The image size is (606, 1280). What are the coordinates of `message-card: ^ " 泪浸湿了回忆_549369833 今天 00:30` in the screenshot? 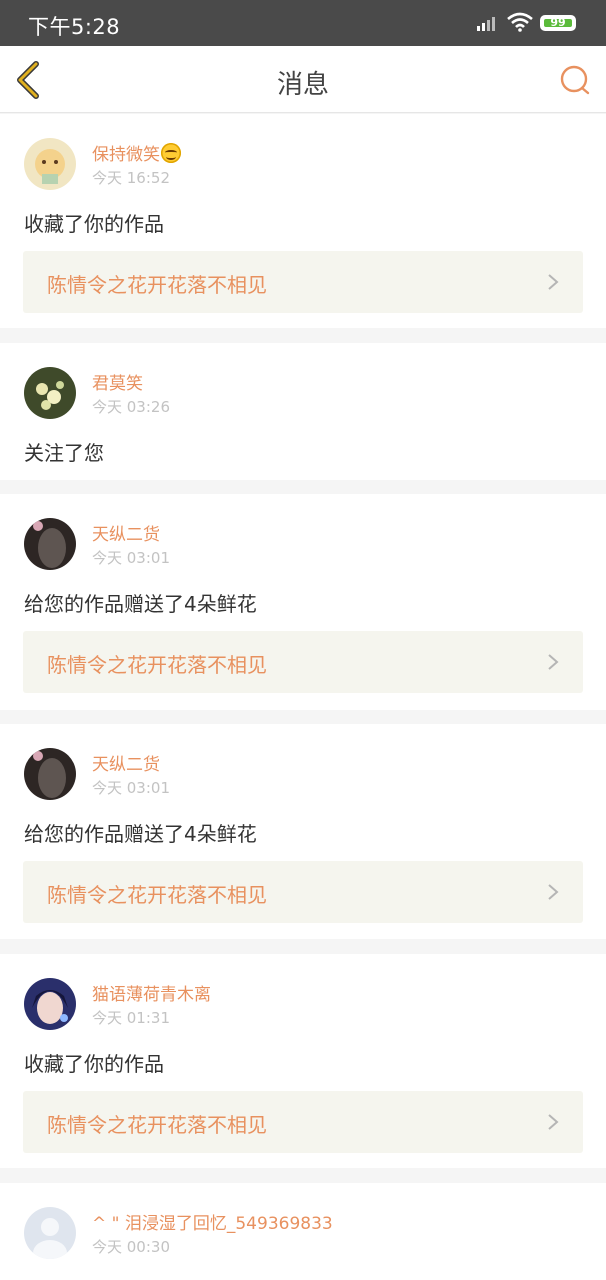 It's located at (303, 1231).